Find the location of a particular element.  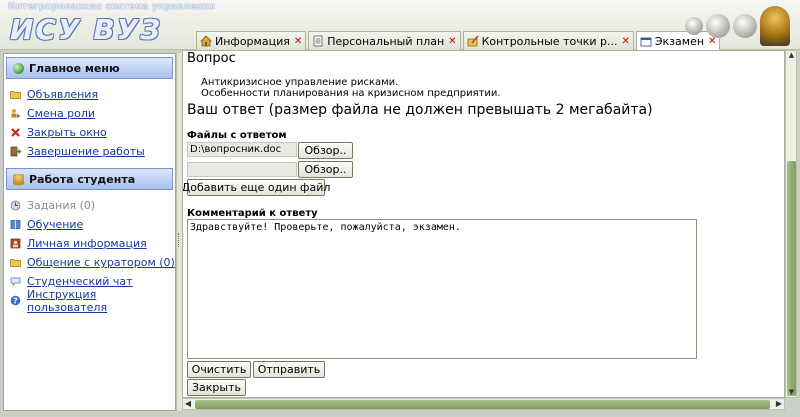

menu-item-change-role: Смена роли is located at coordinates (92, 113).